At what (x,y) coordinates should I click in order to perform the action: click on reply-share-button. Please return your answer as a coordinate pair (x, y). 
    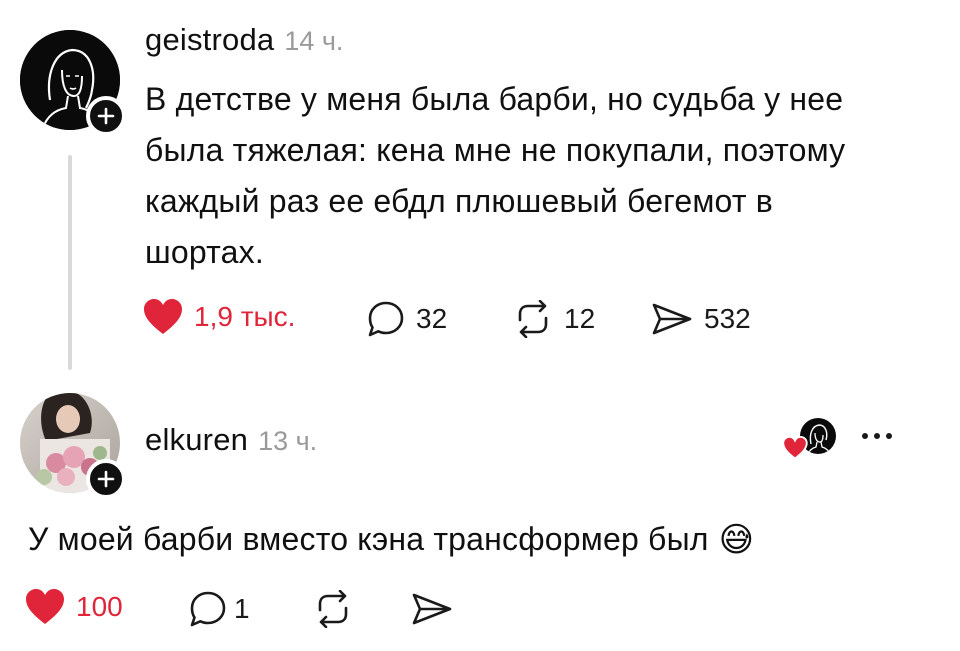
    Looking at the image, I should click on (432, 609).